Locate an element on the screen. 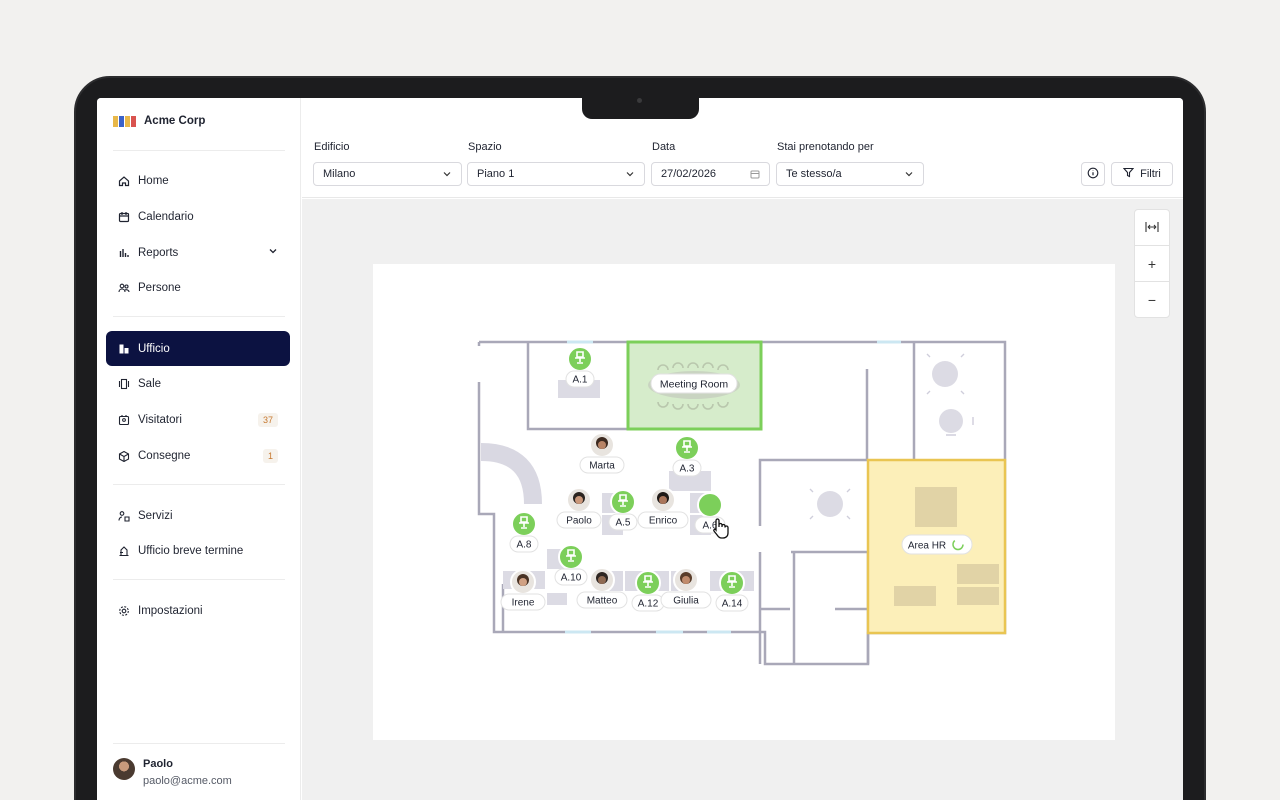  filters-button: Filtri is located at coordinates (1142, 174).